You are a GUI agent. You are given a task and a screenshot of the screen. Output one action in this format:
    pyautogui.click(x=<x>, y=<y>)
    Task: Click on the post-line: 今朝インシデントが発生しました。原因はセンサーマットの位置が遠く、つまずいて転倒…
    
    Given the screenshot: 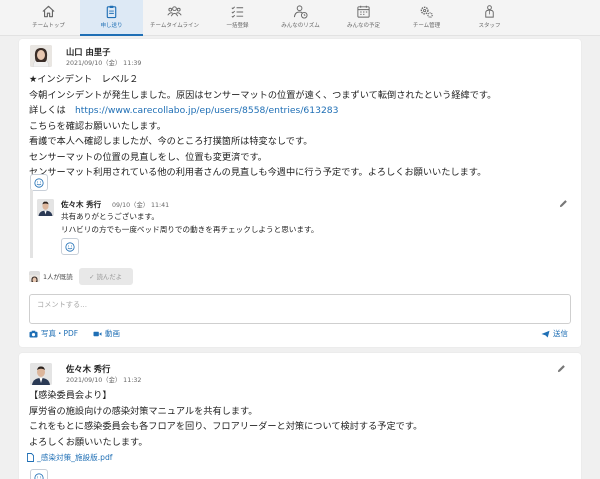 What is the action you would take?
    pyautogui.click(x=263, y=95)
    